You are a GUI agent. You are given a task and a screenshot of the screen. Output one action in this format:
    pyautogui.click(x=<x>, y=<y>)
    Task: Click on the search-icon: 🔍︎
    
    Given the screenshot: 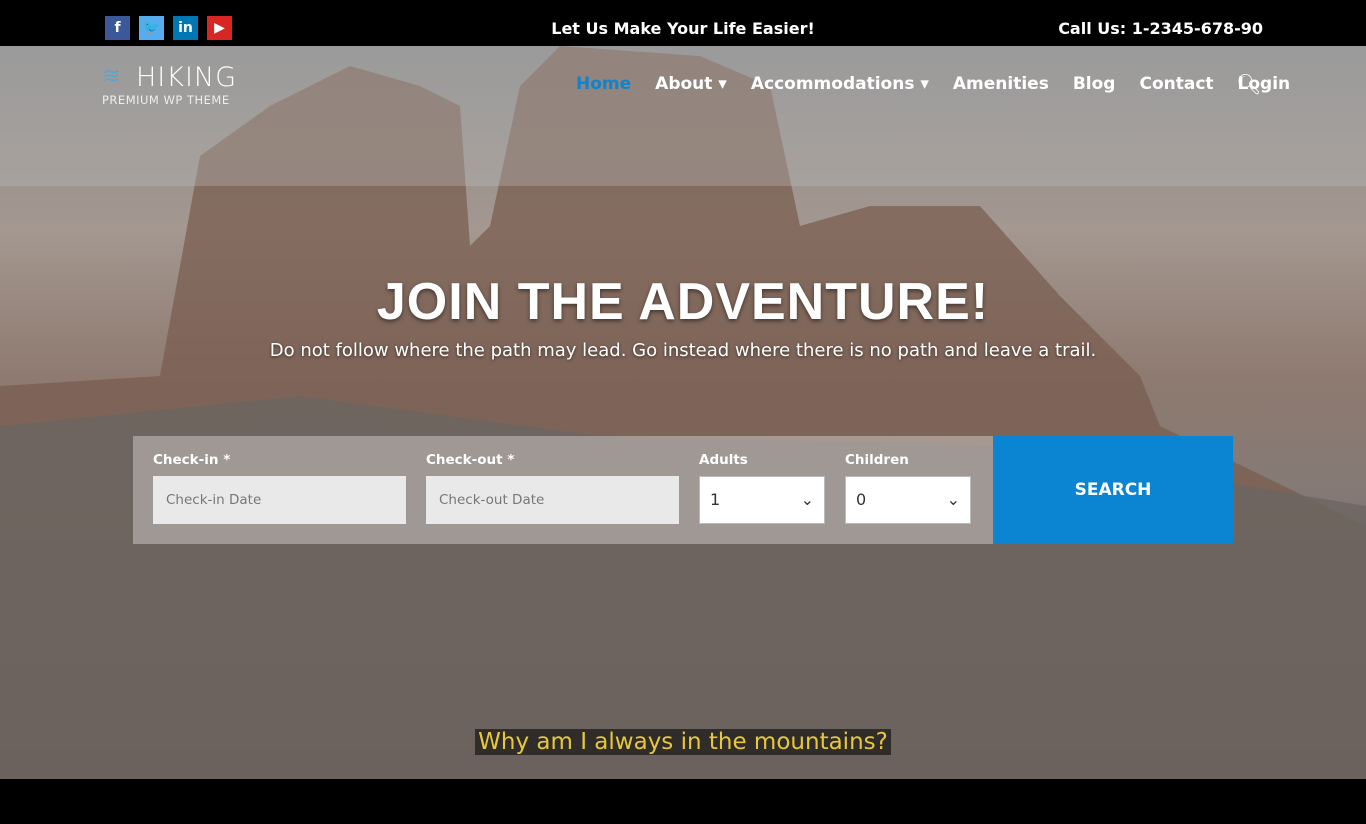 What is the action you would take?
    pyautogui.click(x=1248, y=84)
    